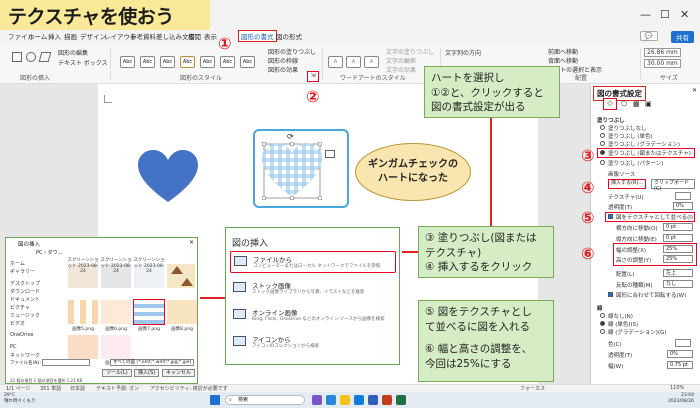  Describe the element at coordinates (602, 143) in the screenshot. I see `fill-gradient-radio` at that location.